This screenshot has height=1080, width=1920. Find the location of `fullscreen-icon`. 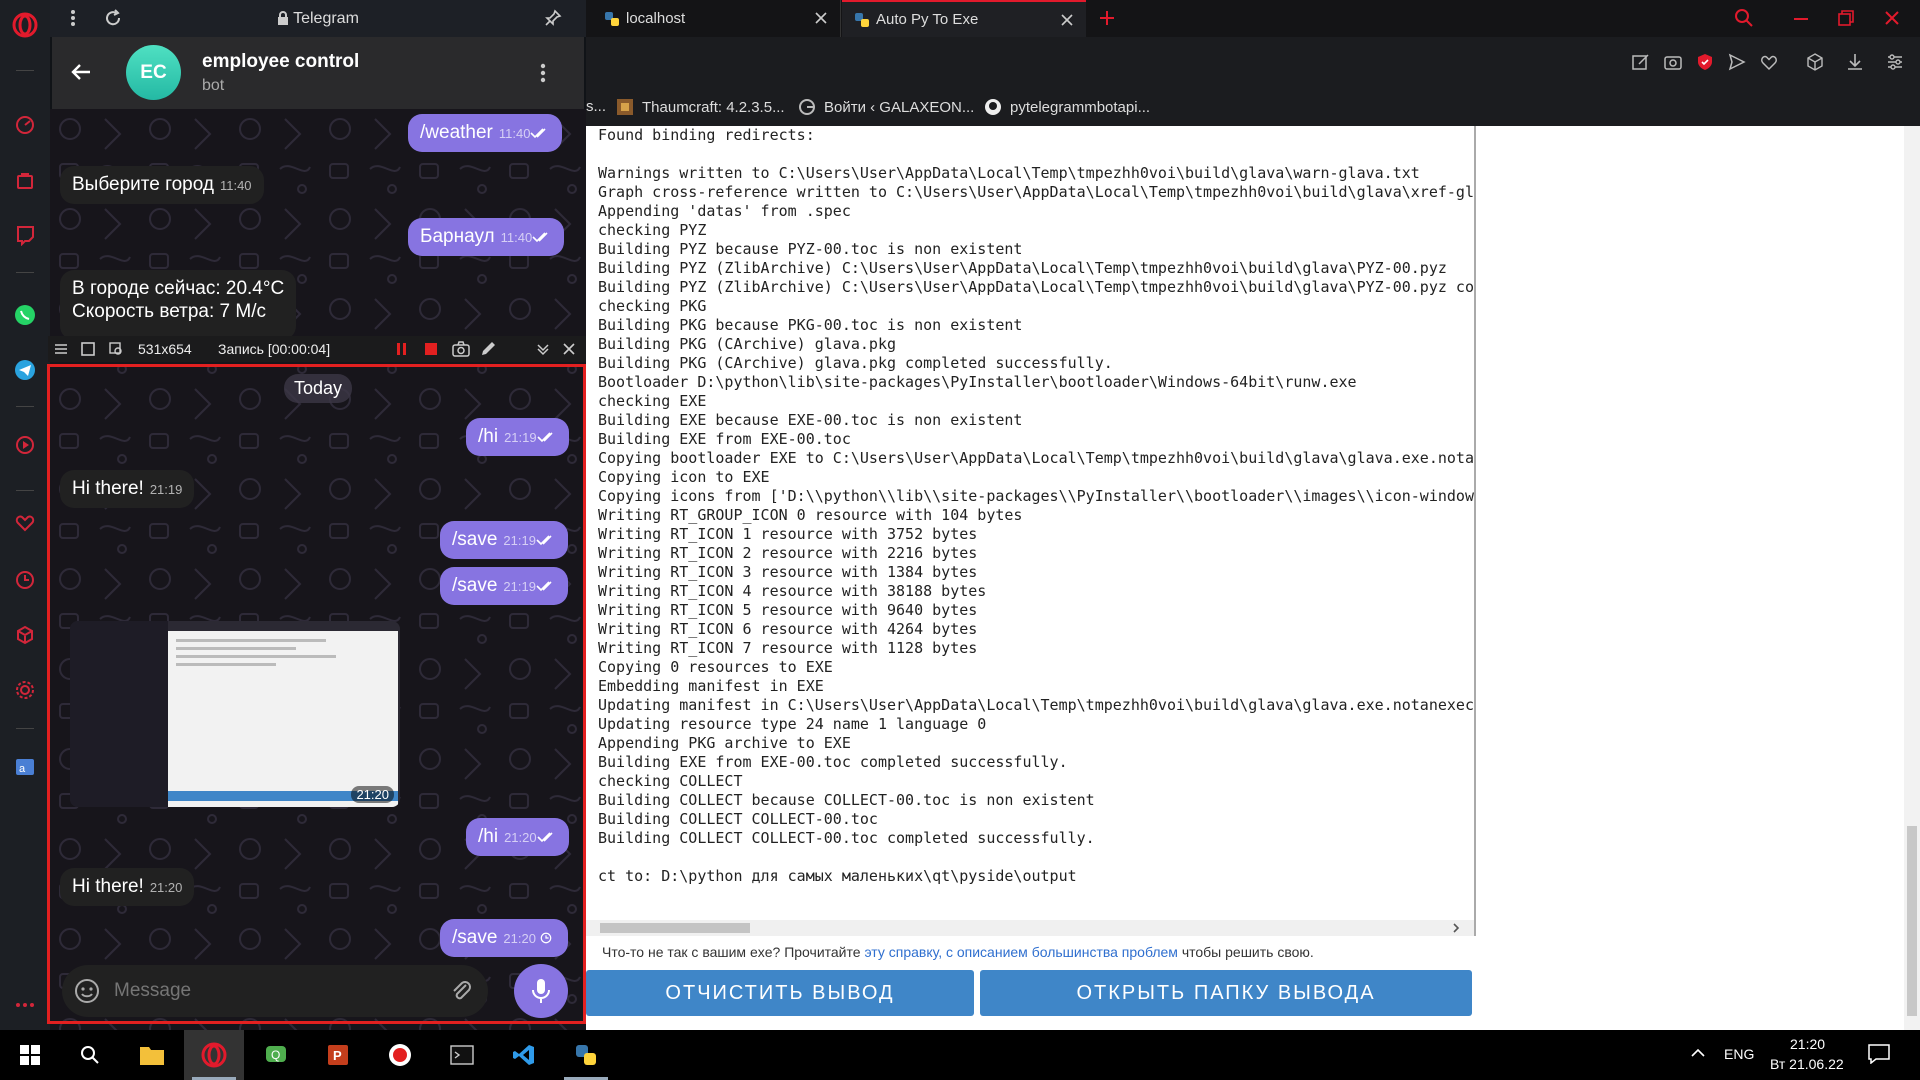

fullscreen-icon is located at coordinates (88, 349).